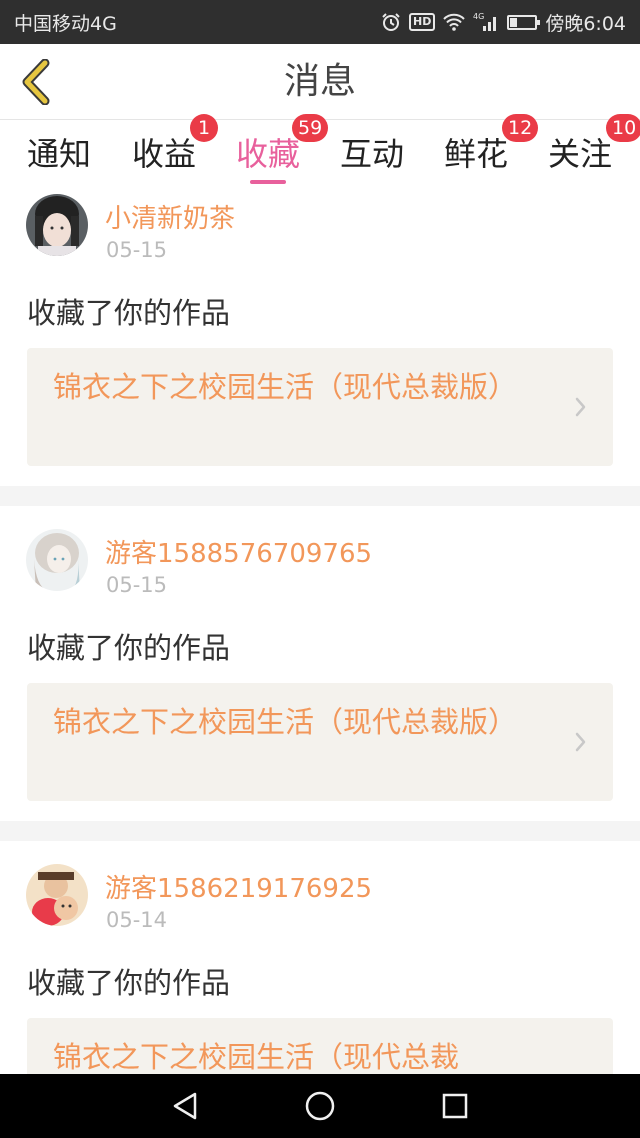  I want to click on work-title: 锦衣之下之校园生活（现代总裁, so click(256, 1057).